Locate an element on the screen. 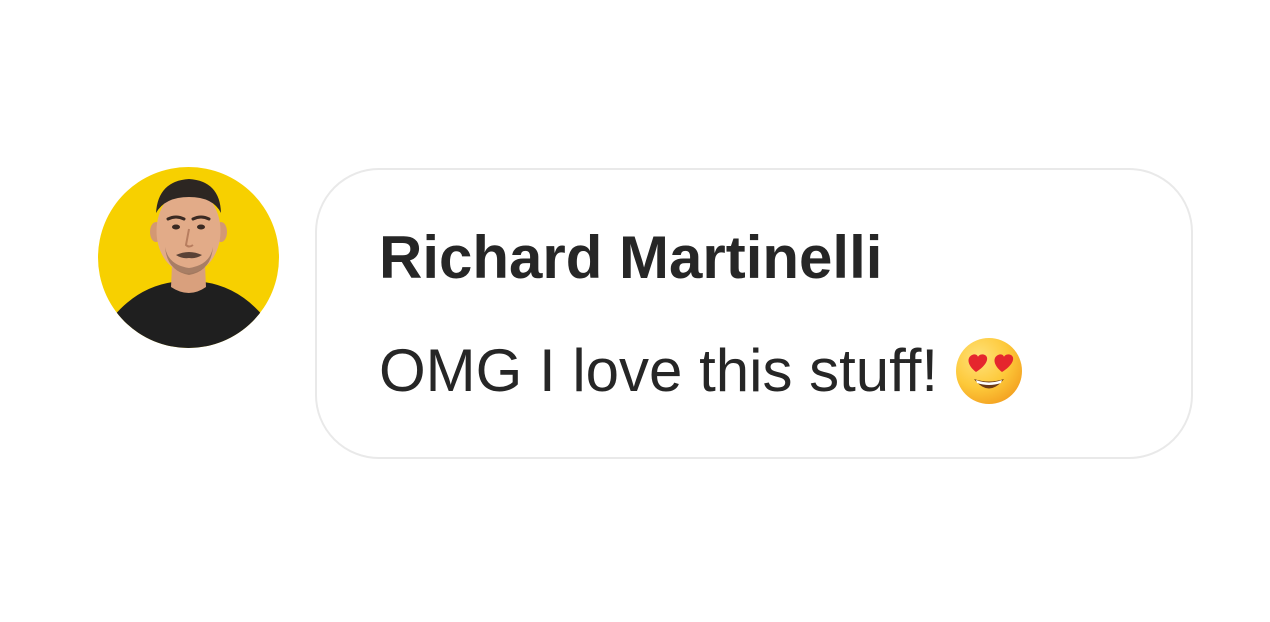  comment-body: OMG I love this stuff! is located at coordinates (701, 371).